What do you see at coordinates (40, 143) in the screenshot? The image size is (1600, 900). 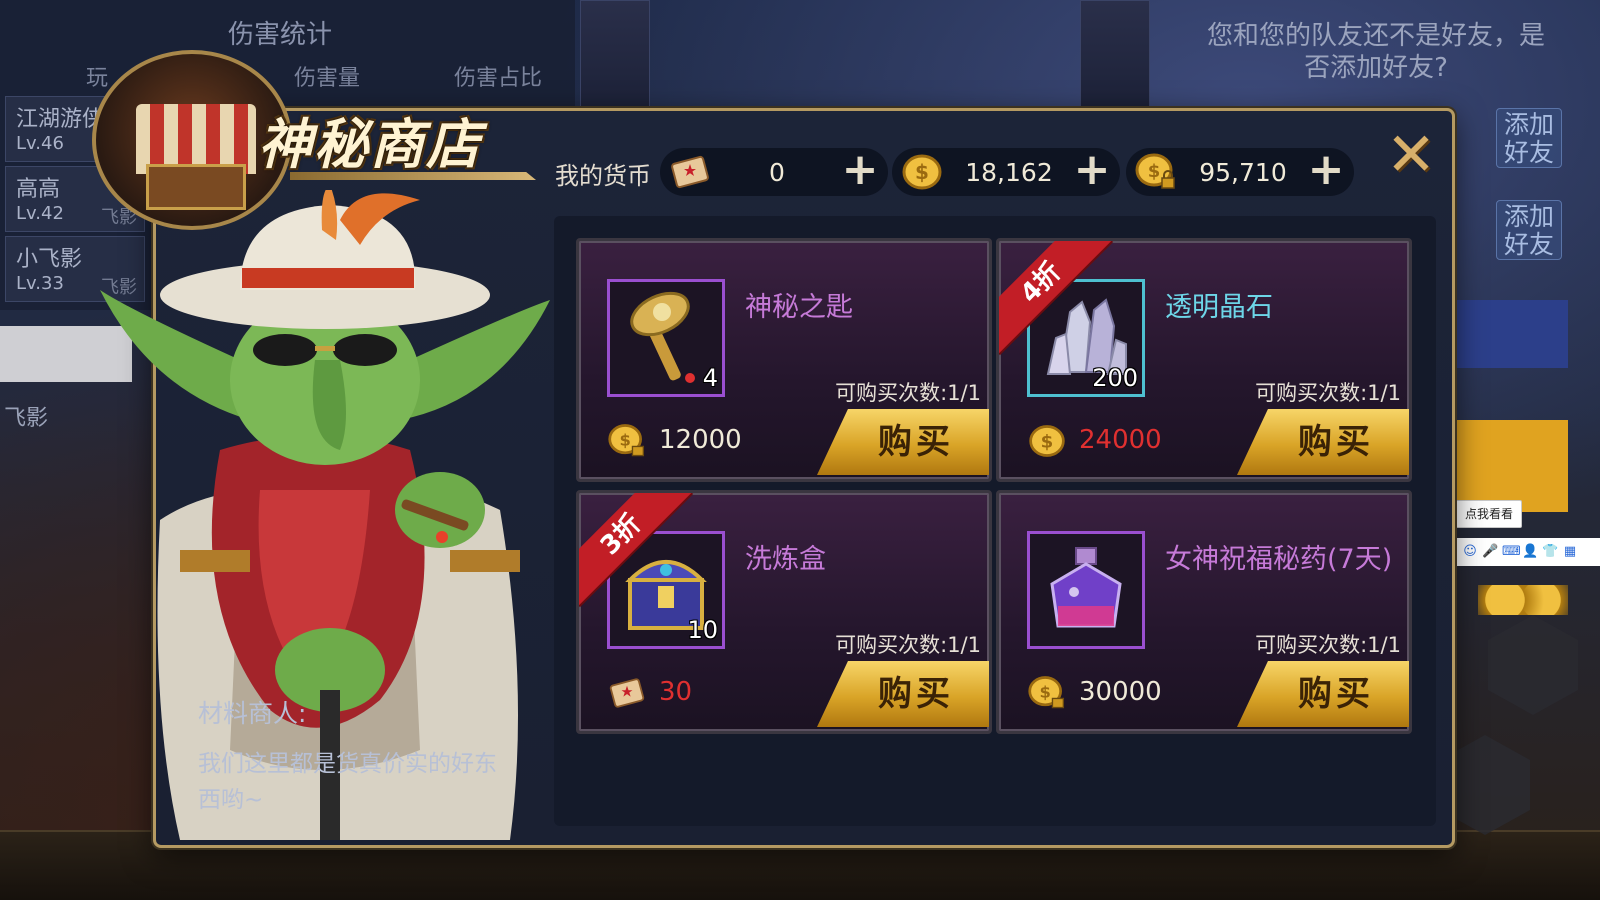 I see `player-level: Lv.46` at bounding box center [40, 143].